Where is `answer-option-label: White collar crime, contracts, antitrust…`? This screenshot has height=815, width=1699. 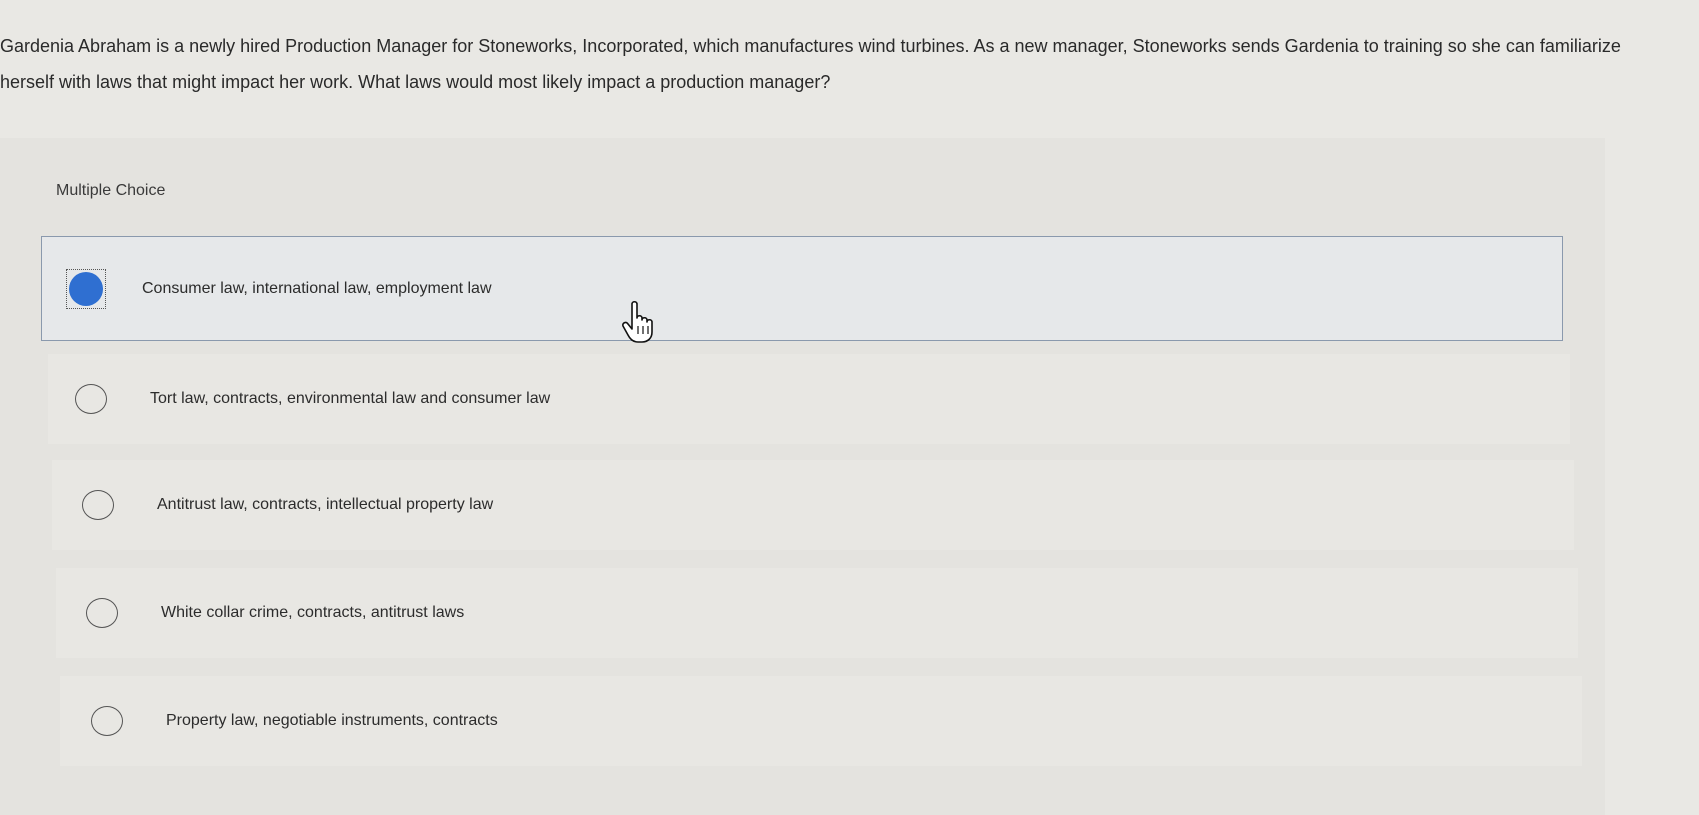 answer-option-label: White collar crime, contracts, antitrust… is located at coordinates (313, 612).